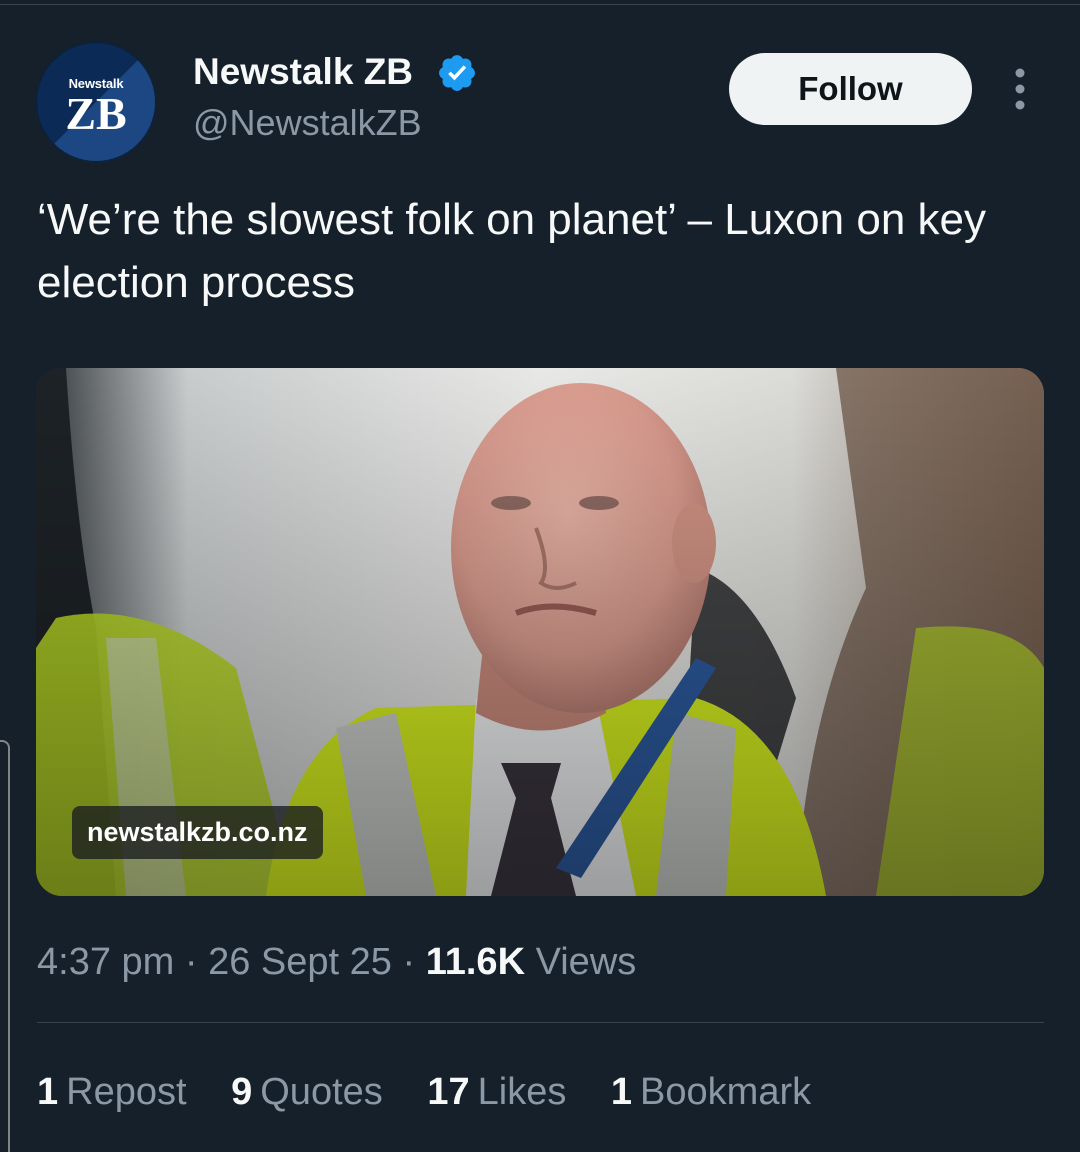 The width and height of the screenshot is (1080, 1152). I want to click on repost-count: 1, so click(48, 1092).